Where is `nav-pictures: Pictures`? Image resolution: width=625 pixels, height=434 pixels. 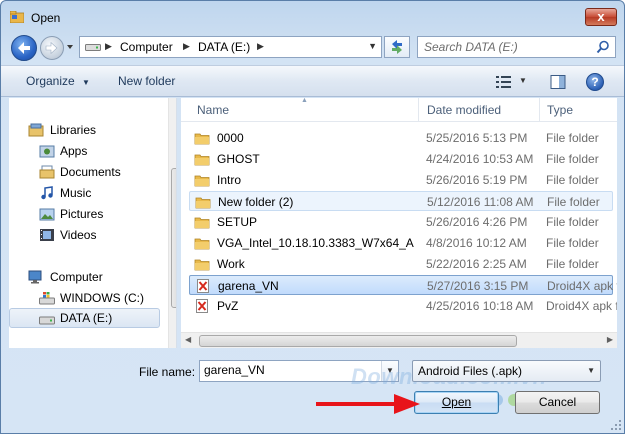
nav-pictures: Pictures is located at coordinates (85, 214).